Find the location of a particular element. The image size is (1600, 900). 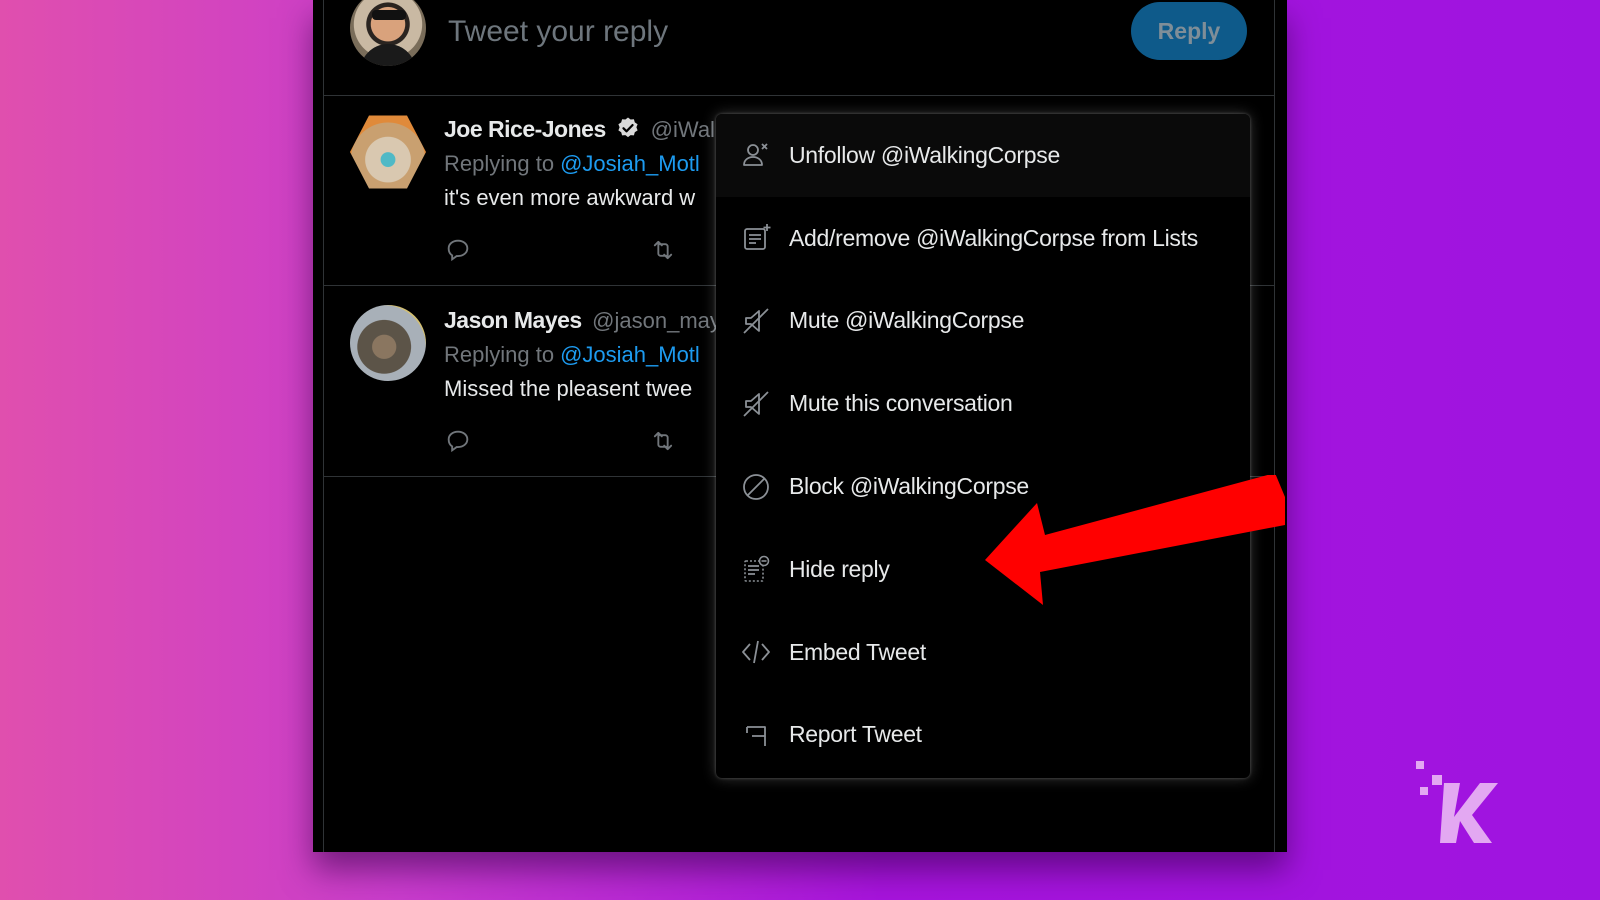

menu-item-lists: Add/remove @iWalkingCorpse from Lists is located at coordinates (983, 238).